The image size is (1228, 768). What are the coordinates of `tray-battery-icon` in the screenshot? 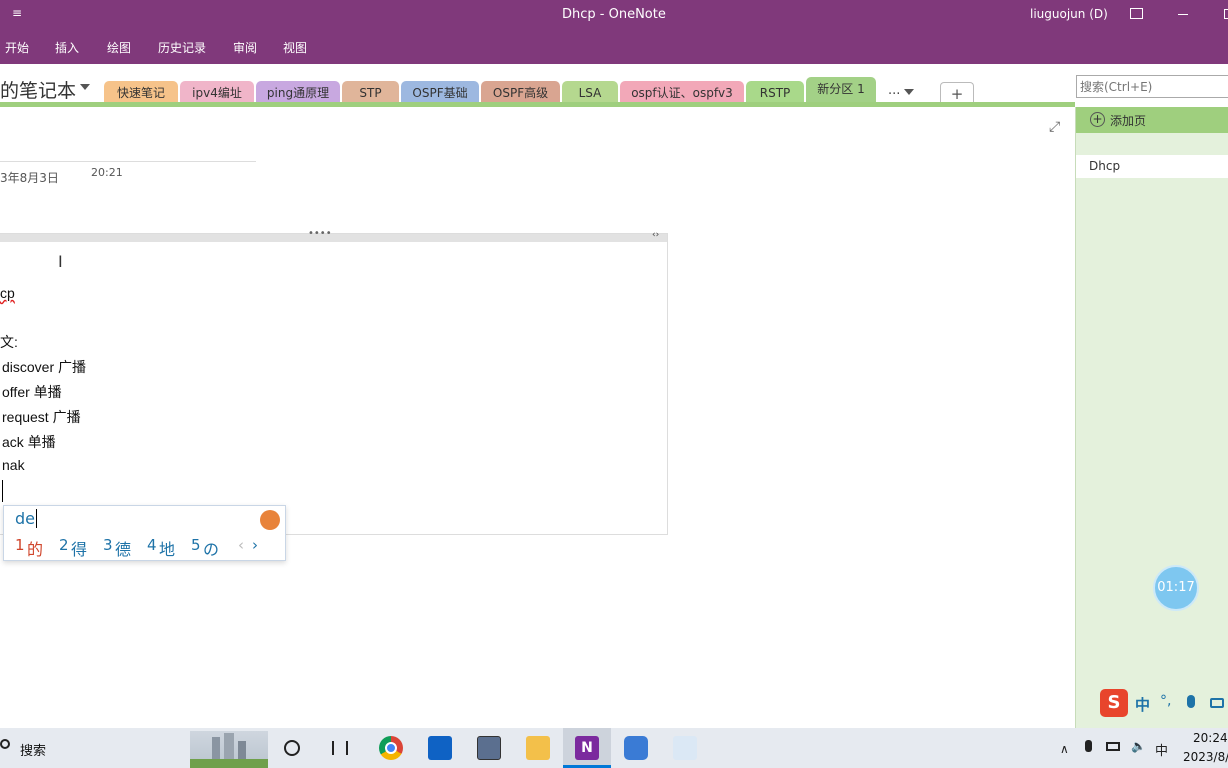 It's located at (1113, 746).